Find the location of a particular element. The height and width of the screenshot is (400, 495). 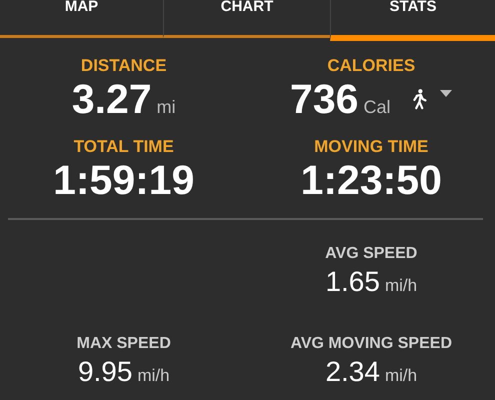

stat-label: MOVING TIME is located at coordinates (371, 147).